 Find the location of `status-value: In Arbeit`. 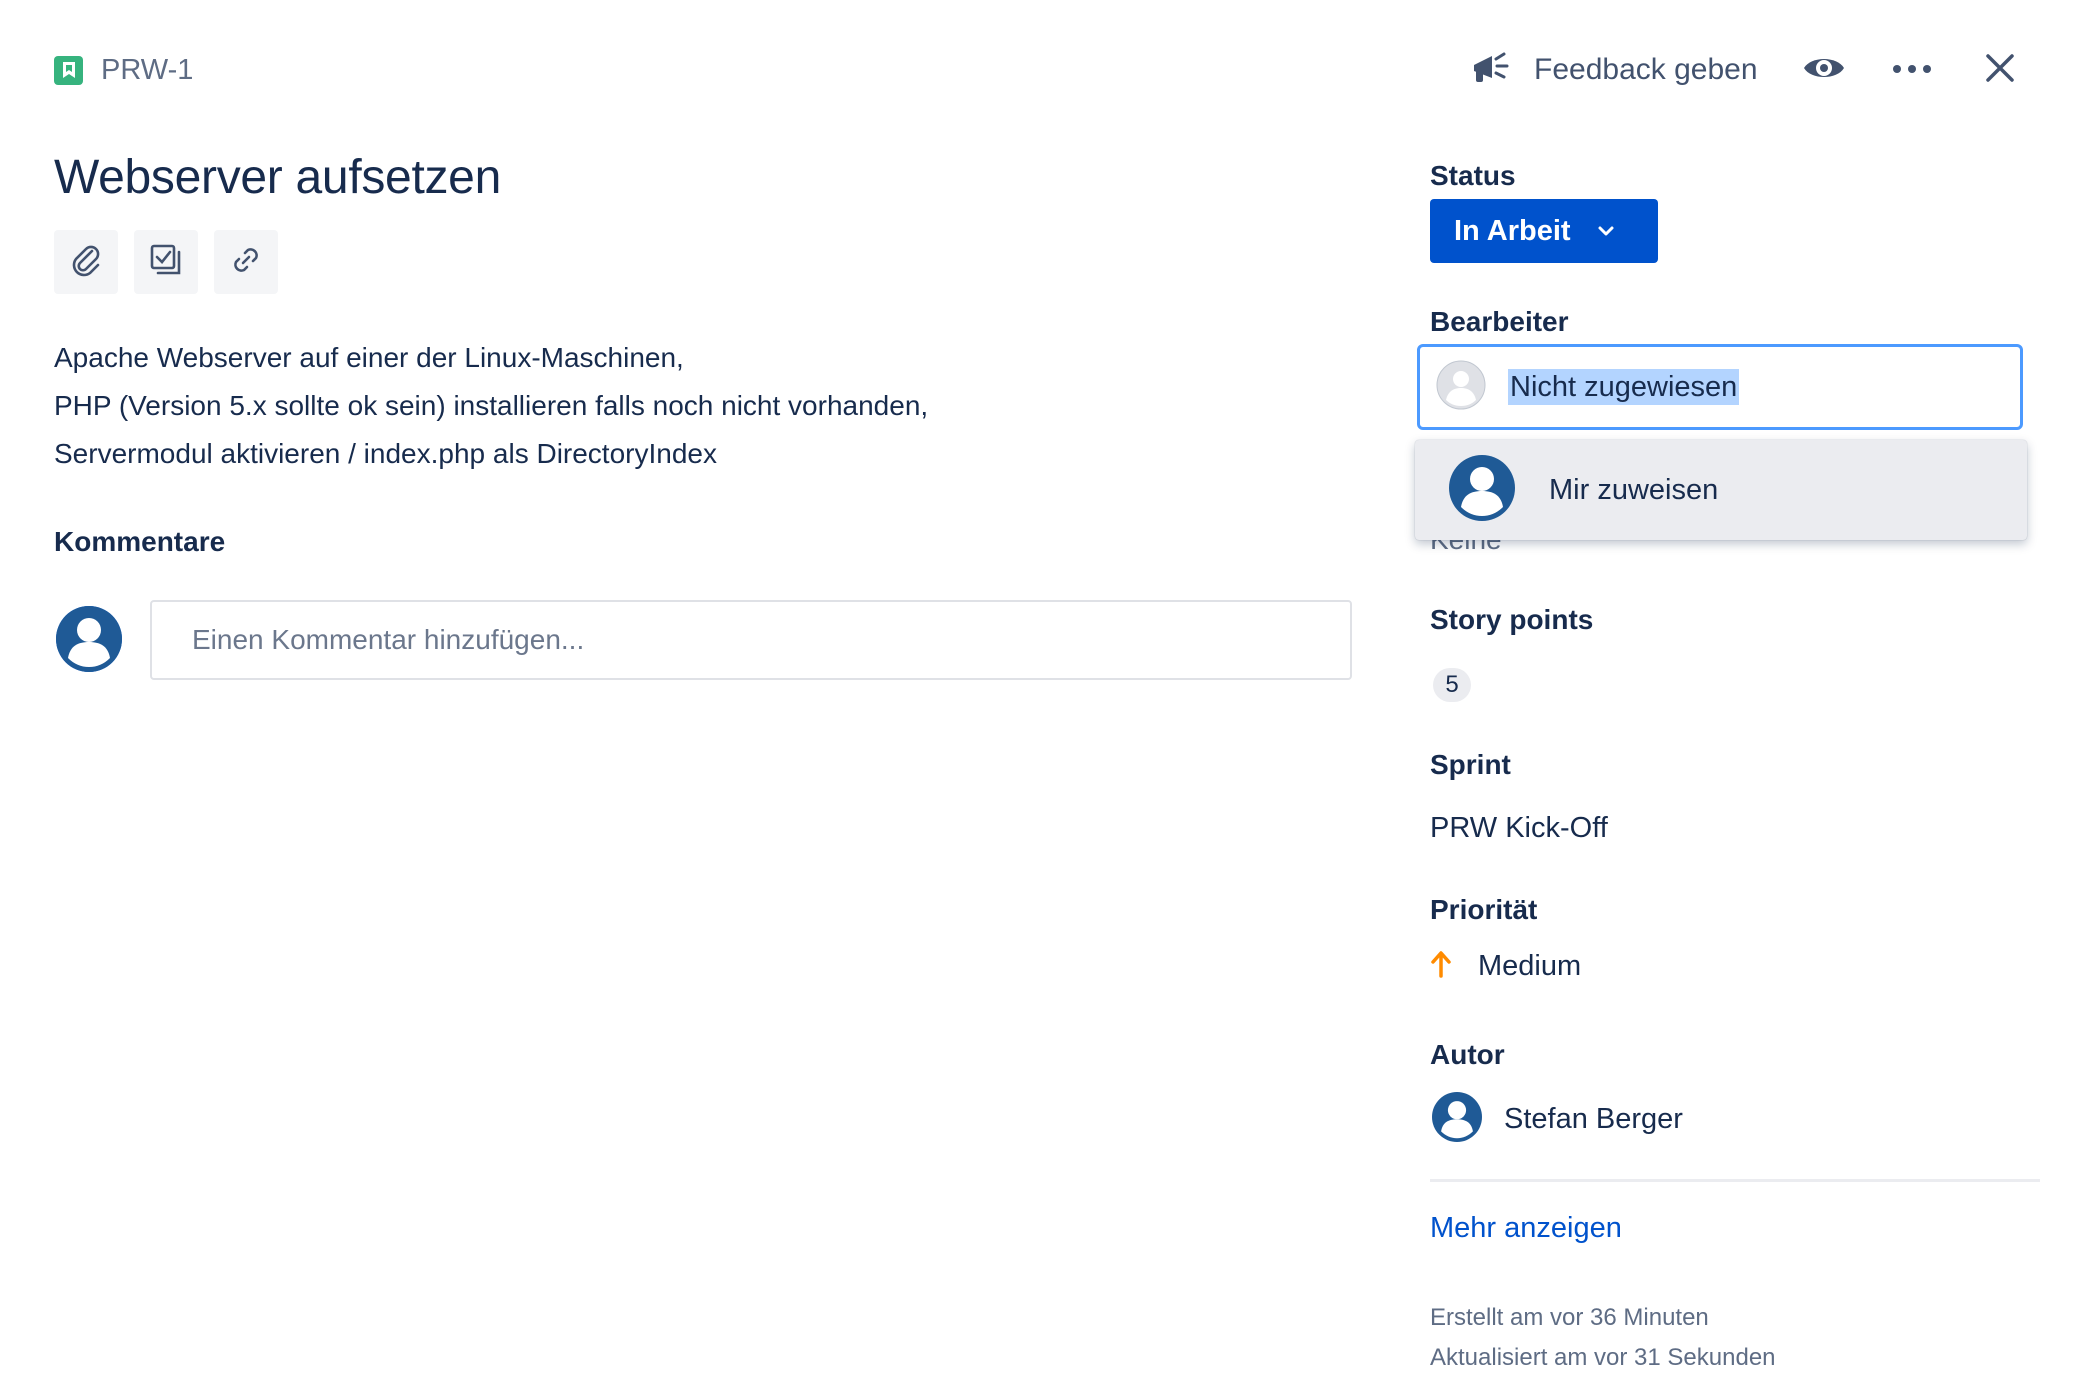

status-value: In Arbeit is located at coordinates (1512, 230).